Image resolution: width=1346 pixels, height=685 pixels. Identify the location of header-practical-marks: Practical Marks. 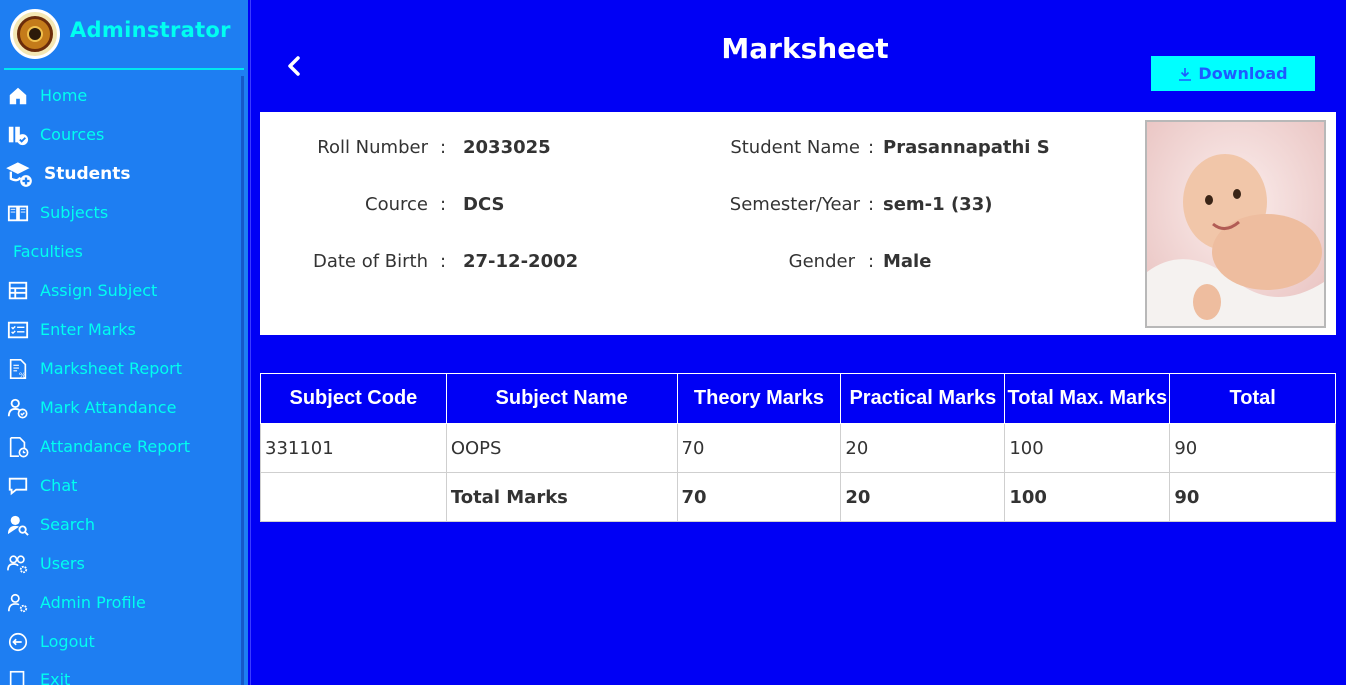
(923, 398).